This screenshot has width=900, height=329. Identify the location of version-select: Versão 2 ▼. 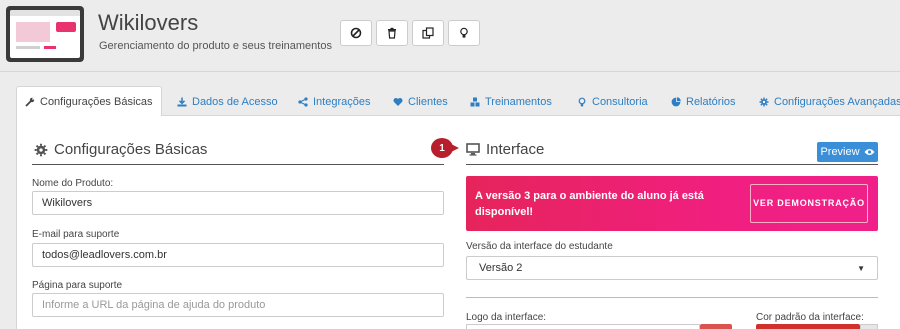
(672, 268).